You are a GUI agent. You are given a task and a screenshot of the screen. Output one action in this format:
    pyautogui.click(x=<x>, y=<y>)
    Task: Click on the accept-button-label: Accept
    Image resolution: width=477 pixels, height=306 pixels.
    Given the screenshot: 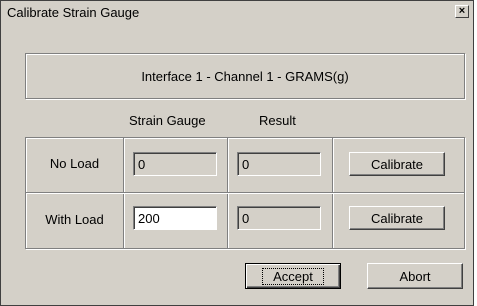 What is the action you would take?
    pyautogui.click(x=293, y=276)
    